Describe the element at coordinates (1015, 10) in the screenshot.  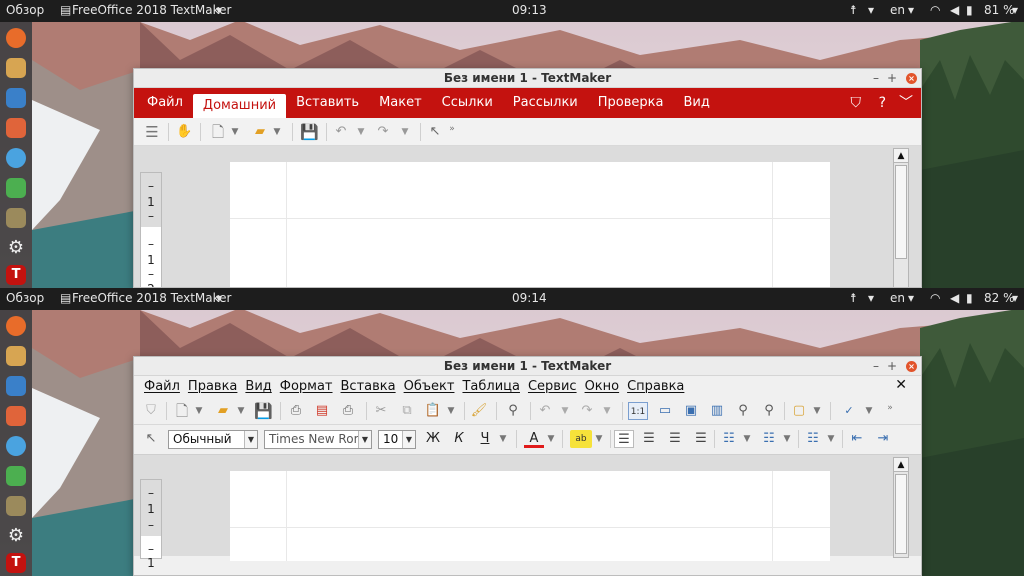
I see `system-menu-arrow-icon: ▾` at that location.